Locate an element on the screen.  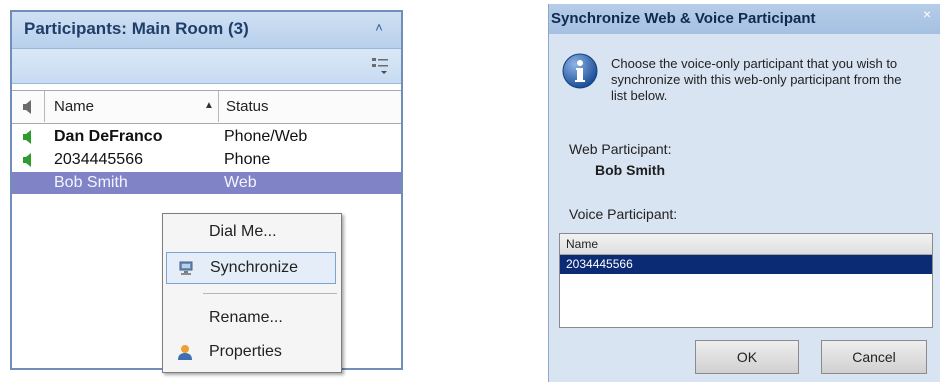
participant-name: Bob Smith is located at coordinates (91, 182).